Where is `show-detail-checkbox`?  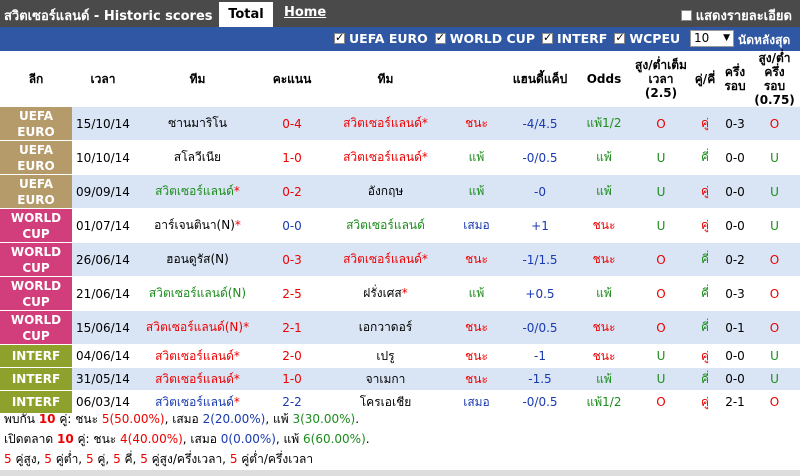
show-detail-checkbox is located at coordinates (686, 15).